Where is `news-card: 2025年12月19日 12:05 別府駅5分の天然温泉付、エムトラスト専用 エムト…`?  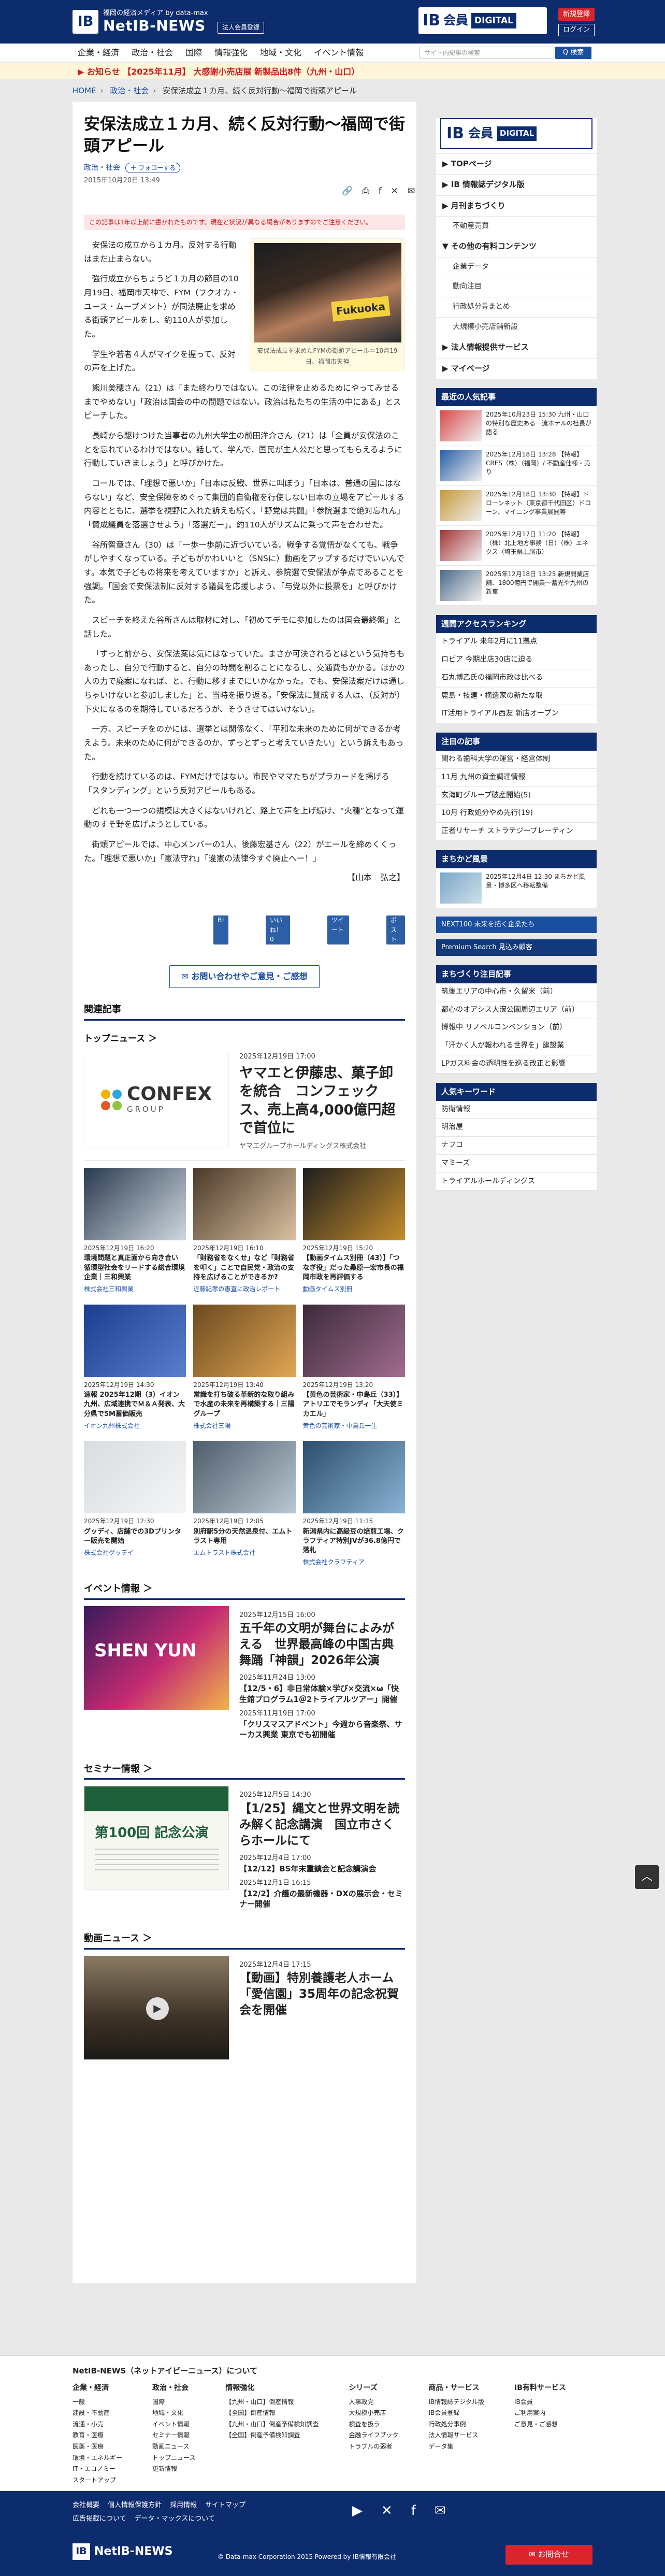
news-card: 2025年12月19日 12:05 別府駅5分の天然温泉付、エムトラスト専用 エムト… is located at coordinates (245, 1504).